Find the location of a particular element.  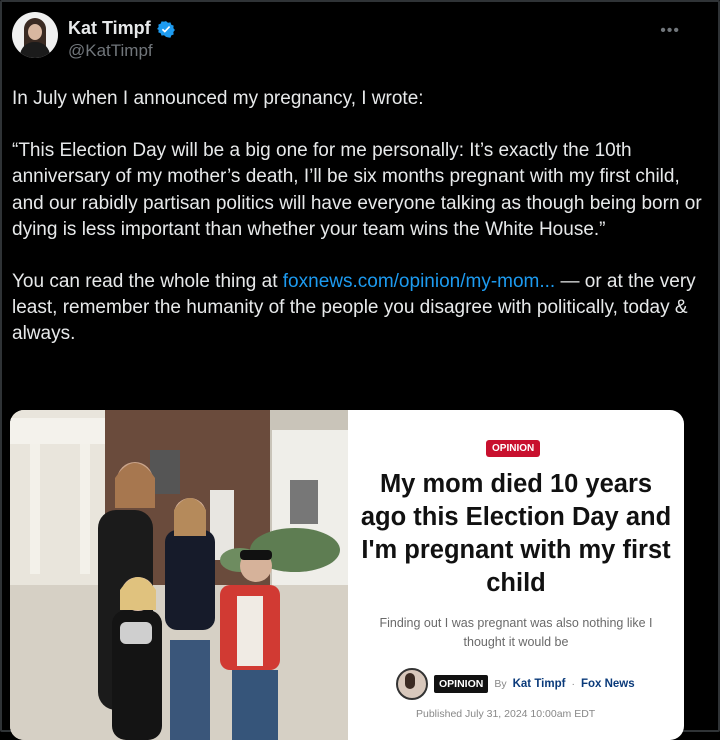

avatar is located at coordinates (35, 35).